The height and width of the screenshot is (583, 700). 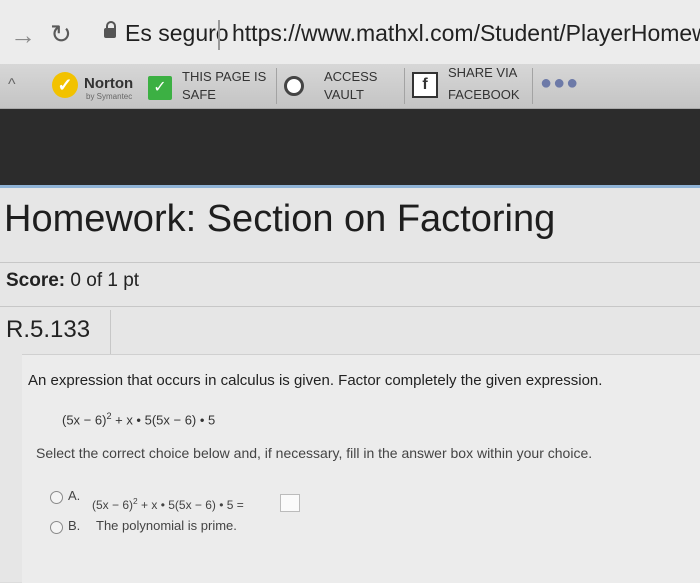 What do you see at coordinates (61, 34) in the screenshot?
I see `reload-icon: ↻` at bounding box center [61, 34].